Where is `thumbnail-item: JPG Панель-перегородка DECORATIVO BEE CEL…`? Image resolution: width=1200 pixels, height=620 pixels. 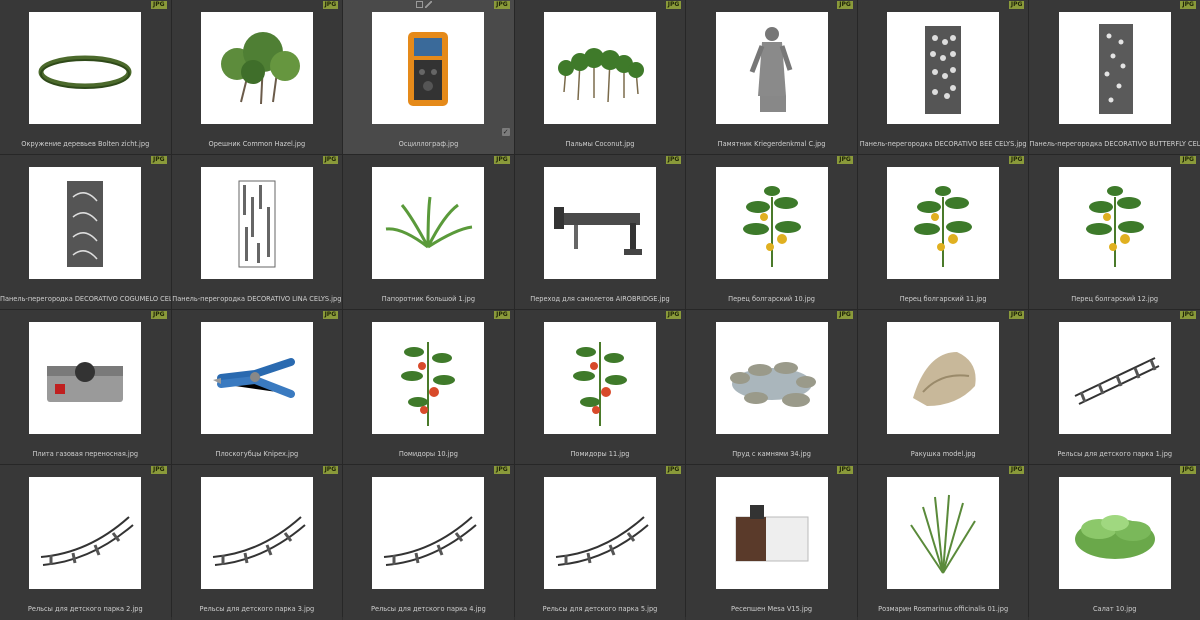 thumbnail-item: JPG Панель-перегородка DECORATIVO BEE CEL… is located at coordinates (943, 77).